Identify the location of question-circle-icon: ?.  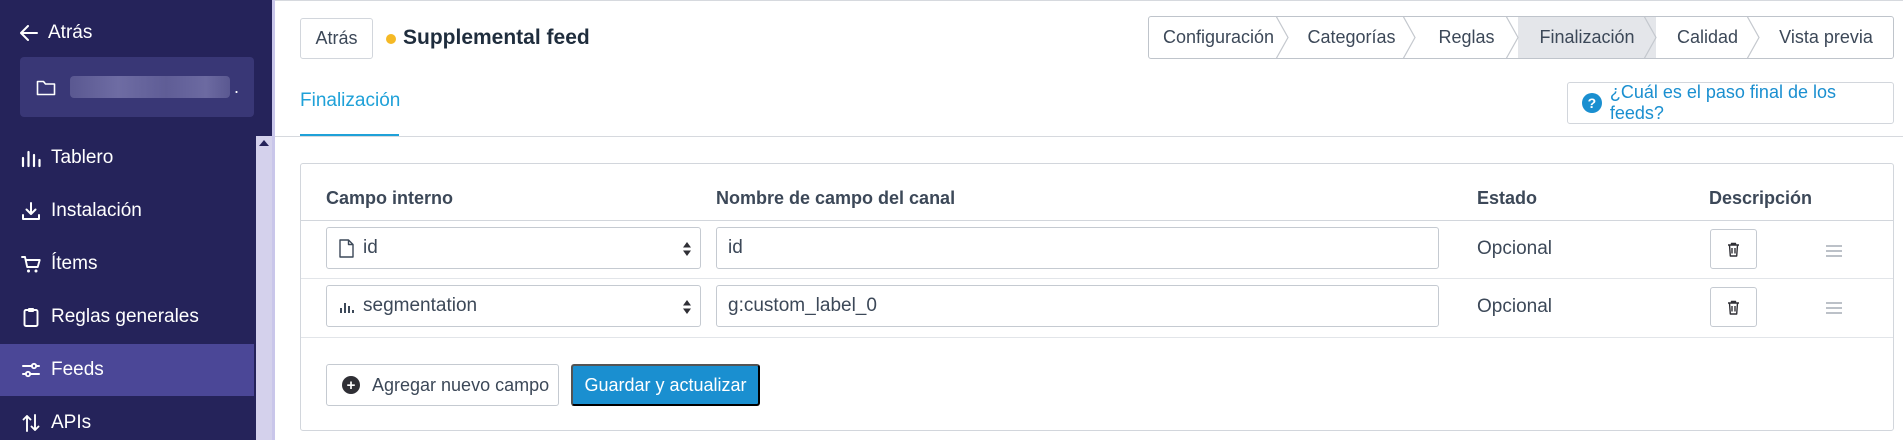
(1592, 103).